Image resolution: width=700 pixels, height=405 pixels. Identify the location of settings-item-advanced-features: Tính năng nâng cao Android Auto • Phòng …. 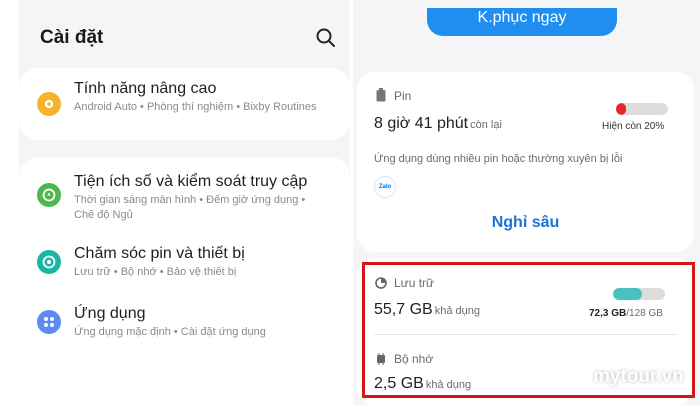
(184, 104).